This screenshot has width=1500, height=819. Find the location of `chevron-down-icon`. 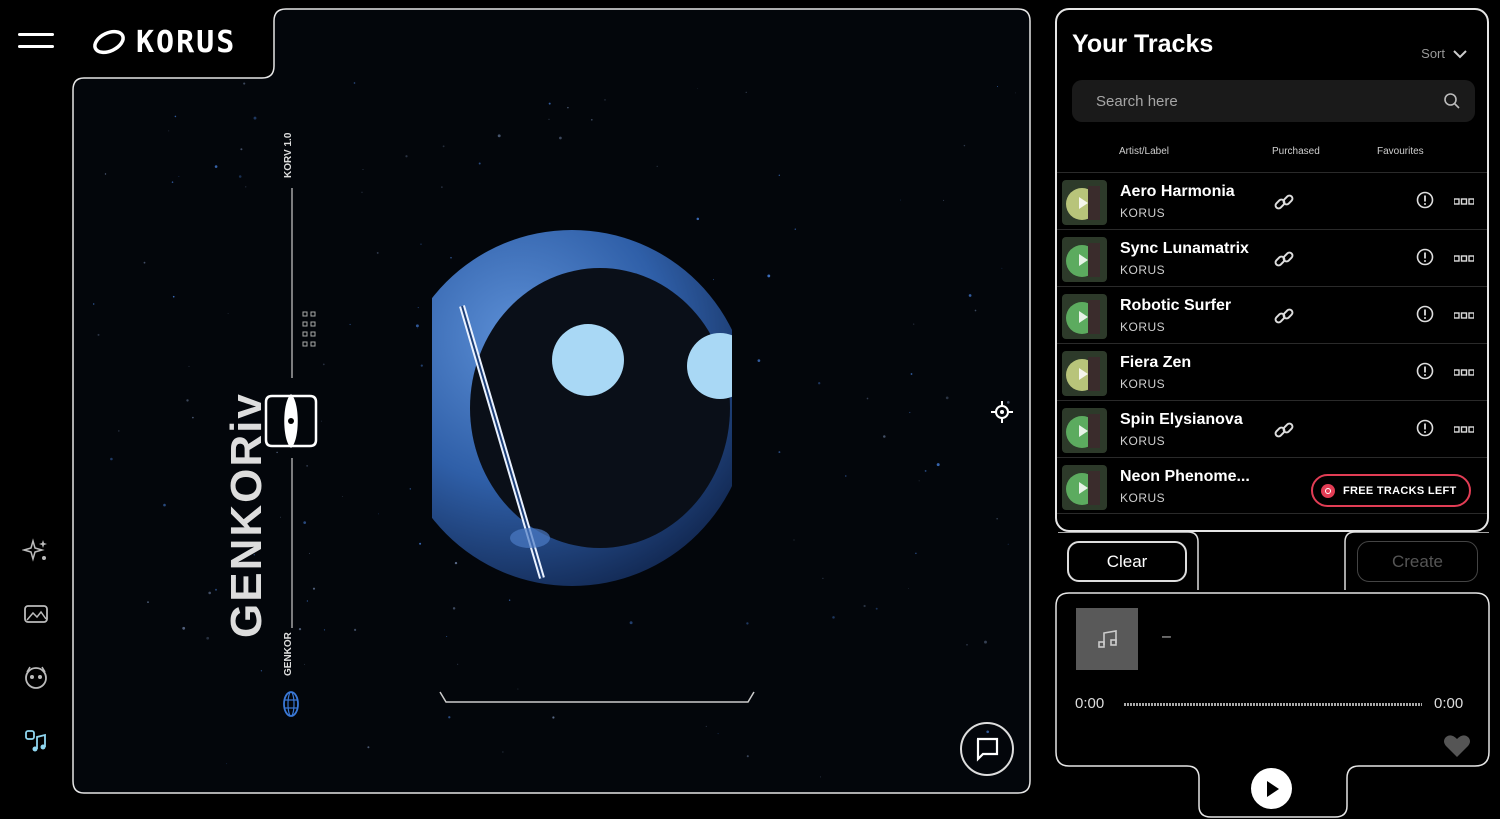

chevron-down-icon is located at coordinates (1460, 53).